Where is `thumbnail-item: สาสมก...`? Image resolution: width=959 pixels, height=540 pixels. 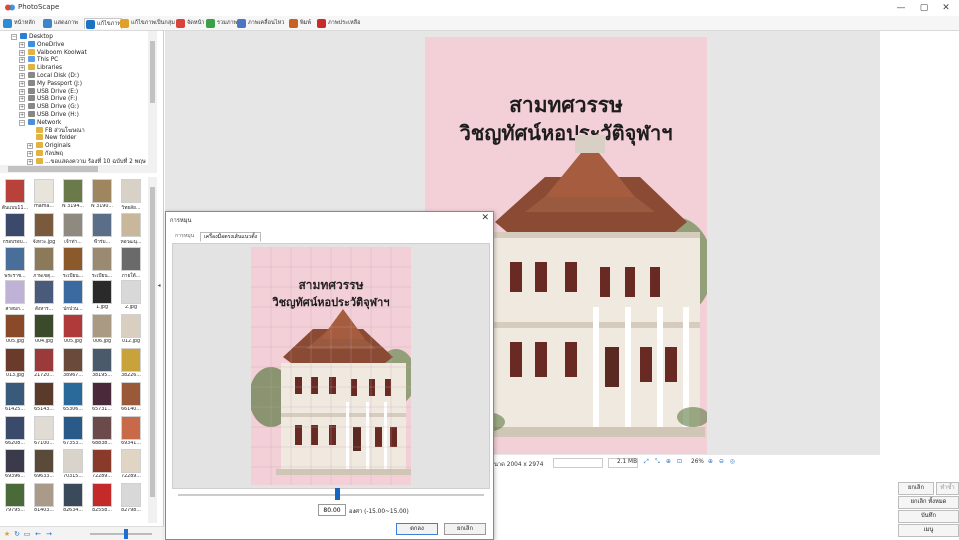
thumbnail-item: สาสมก... is located at coordinates (15, 296).